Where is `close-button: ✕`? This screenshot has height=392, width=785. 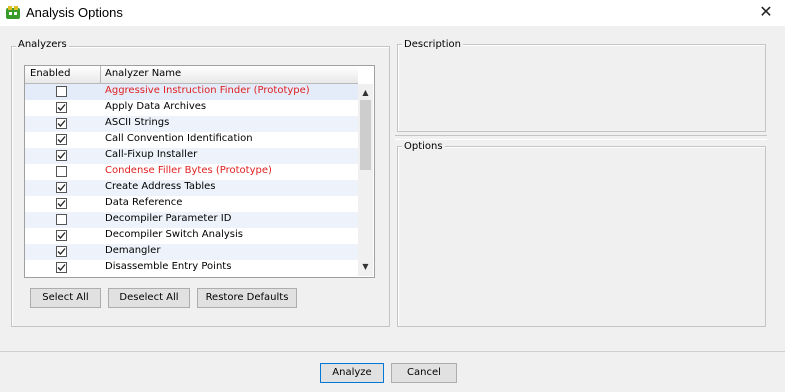
close-button: ✕ is located at coordinates (766, 12).